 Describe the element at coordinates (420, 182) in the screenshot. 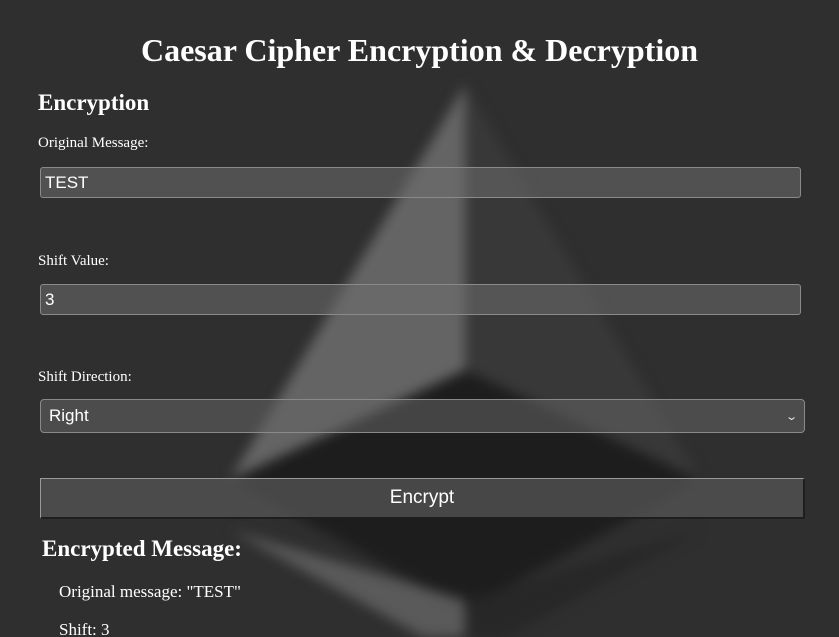

I see `original-message-input` at that location.